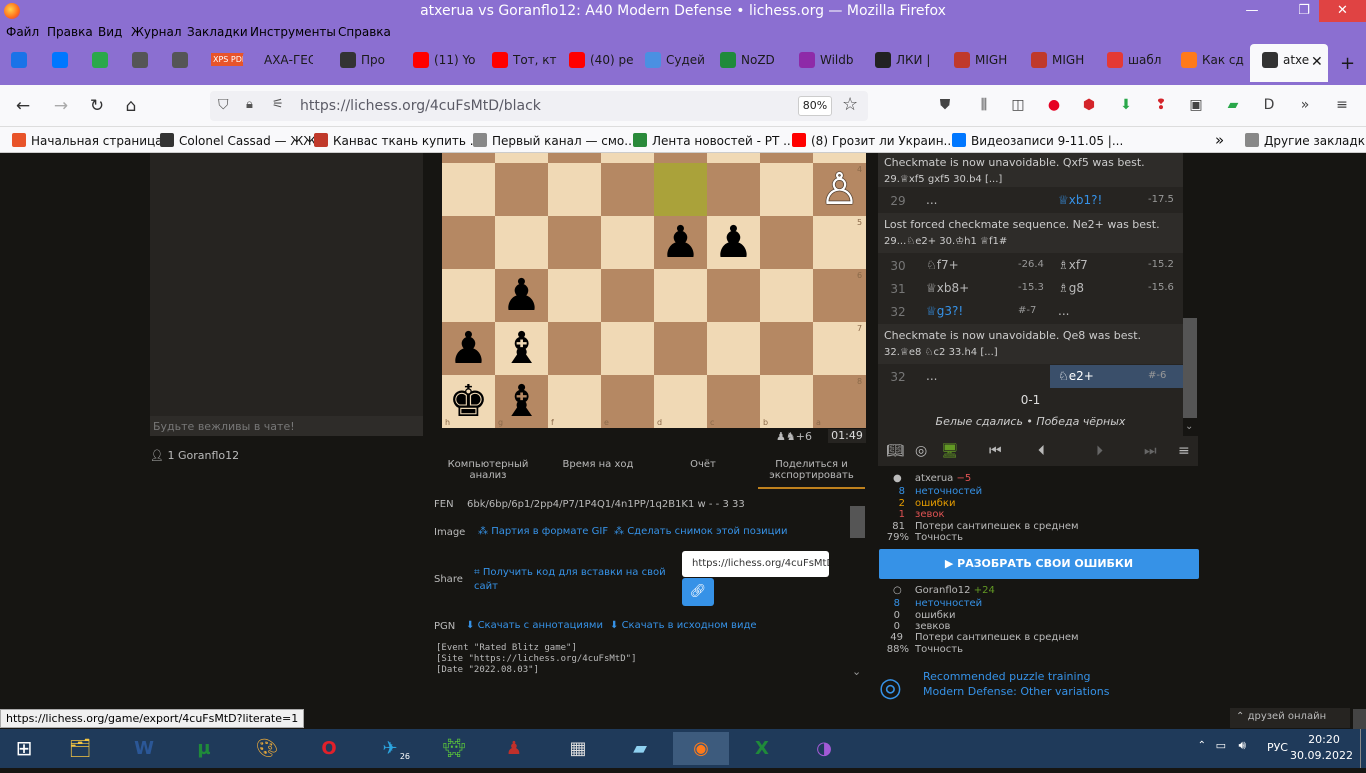  What do you see at coordinates (267, 748) in the screenshot?
I see `paint-icon: 🎨︎` at bounding box center [267, 748].